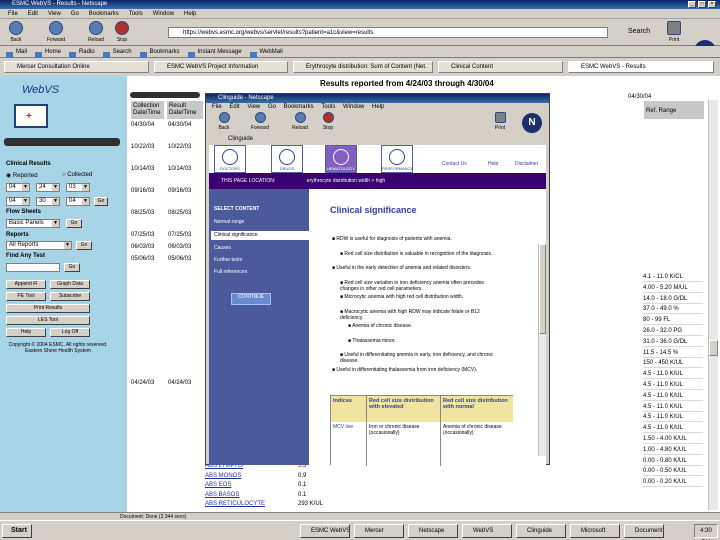  What do you see at coordinates (328, 117) in the screenshot?
I see `stop-icon` at bounding box center [328, 117].